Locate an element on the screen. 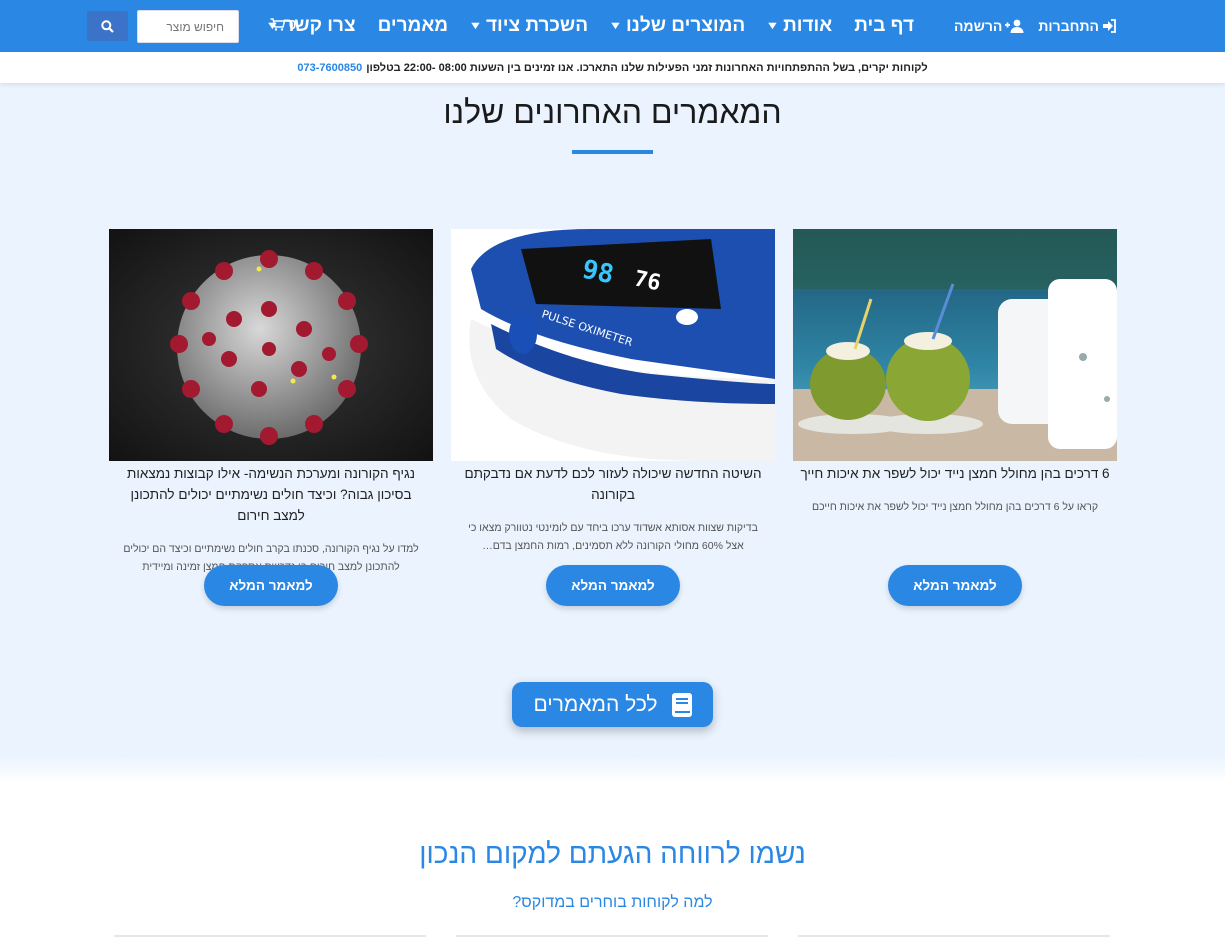  register-link: הרשמה is located at coordinates (989, 26).